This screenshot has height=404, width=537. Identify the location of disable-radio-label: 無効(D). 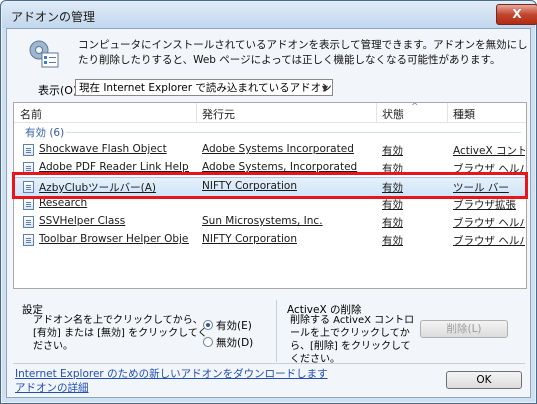
(234, 342).